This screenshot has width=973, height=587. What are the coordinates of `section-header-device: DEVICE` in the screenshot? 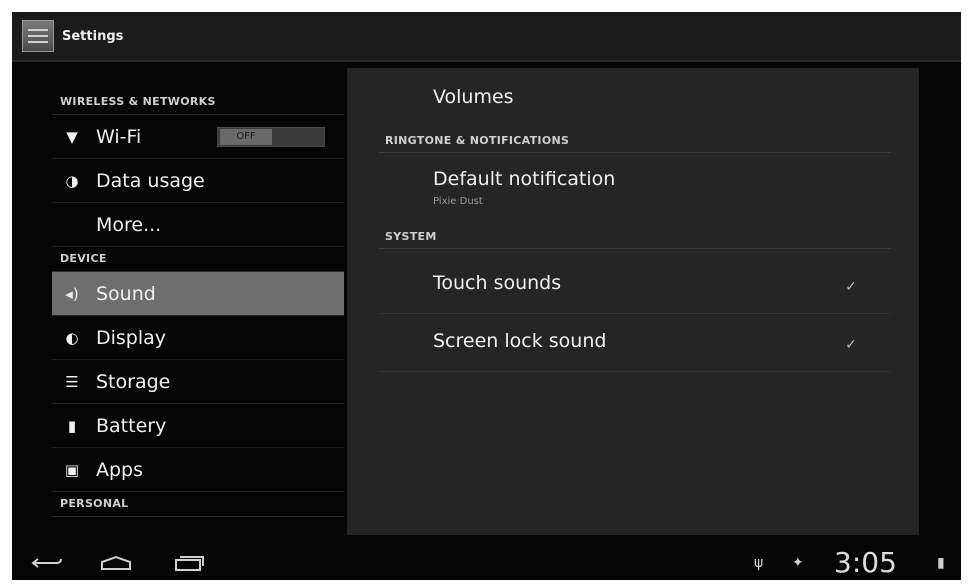 It's located at (198, 259).